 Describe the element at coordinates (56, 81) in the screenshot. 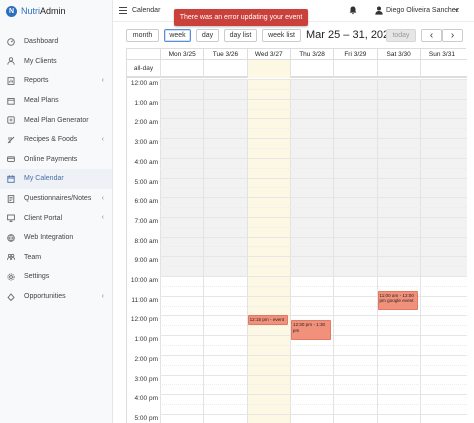

I see `sidebar-item-reports: Reports ‹` at that location.